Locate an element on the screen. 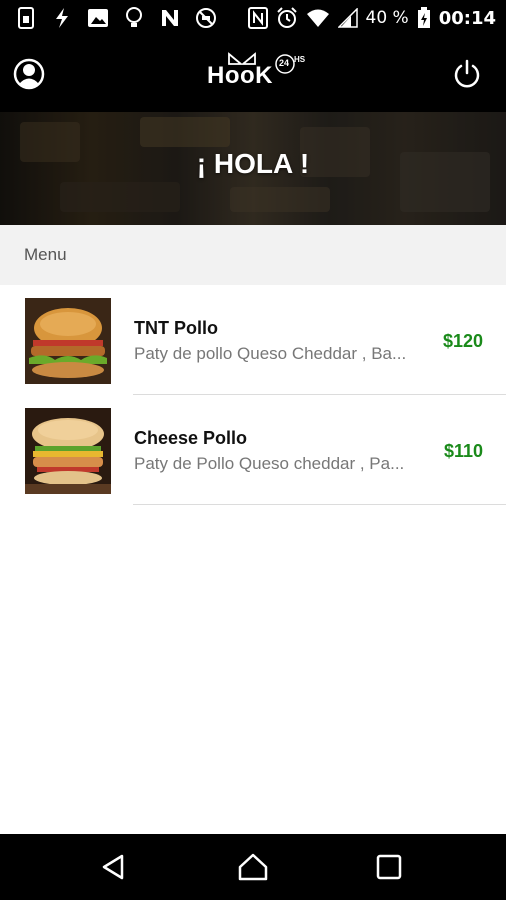  back-button is located at coordinates (114, 867).